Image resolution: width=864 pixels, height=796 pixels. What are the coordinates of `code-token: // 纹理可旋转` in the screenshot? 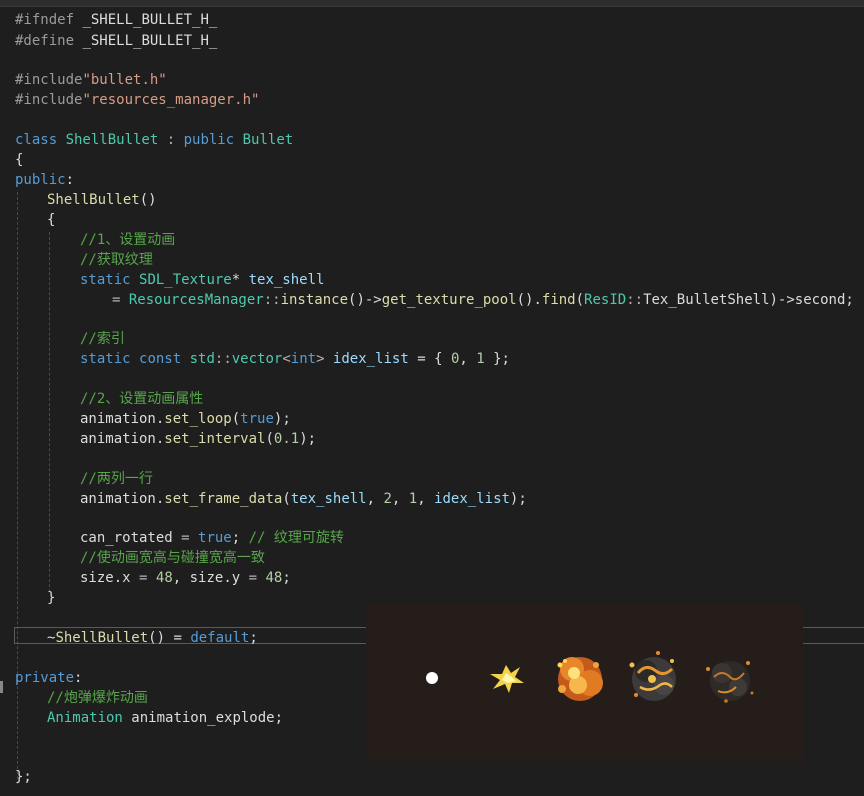 It's located at (296, 538).